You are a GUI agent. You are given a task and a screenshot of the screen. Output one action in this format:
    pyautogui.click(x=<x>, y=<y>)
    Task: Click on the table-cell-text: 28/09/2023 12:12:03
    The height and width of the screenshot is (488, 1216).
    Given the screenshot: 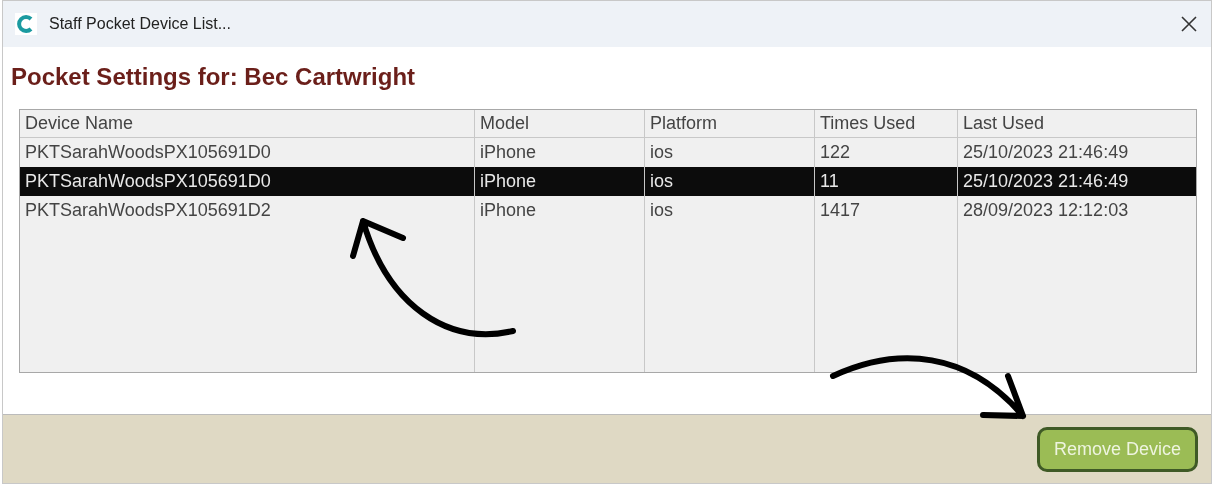 What is the action you would take?
    pyautogui.click(x=1046, y=210)
    